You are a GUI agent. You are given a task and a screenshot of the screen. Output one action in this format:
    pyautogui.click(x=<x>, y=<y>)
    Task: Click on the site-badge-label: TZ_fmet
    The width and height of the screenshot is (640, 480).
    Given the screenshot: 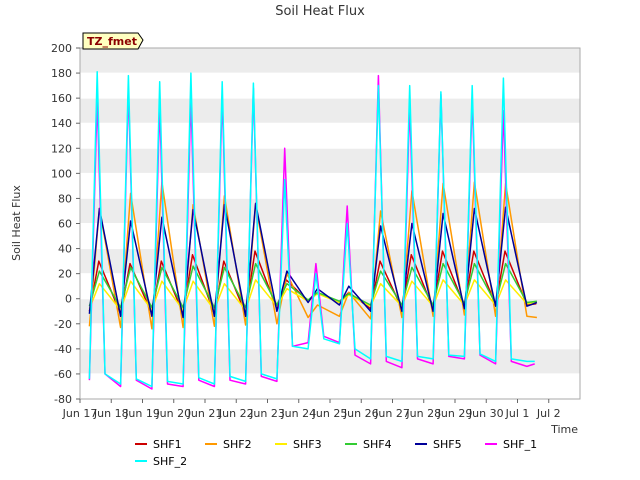 What is the action you would take?
    pyautogui.click(x=112, y=41)
    